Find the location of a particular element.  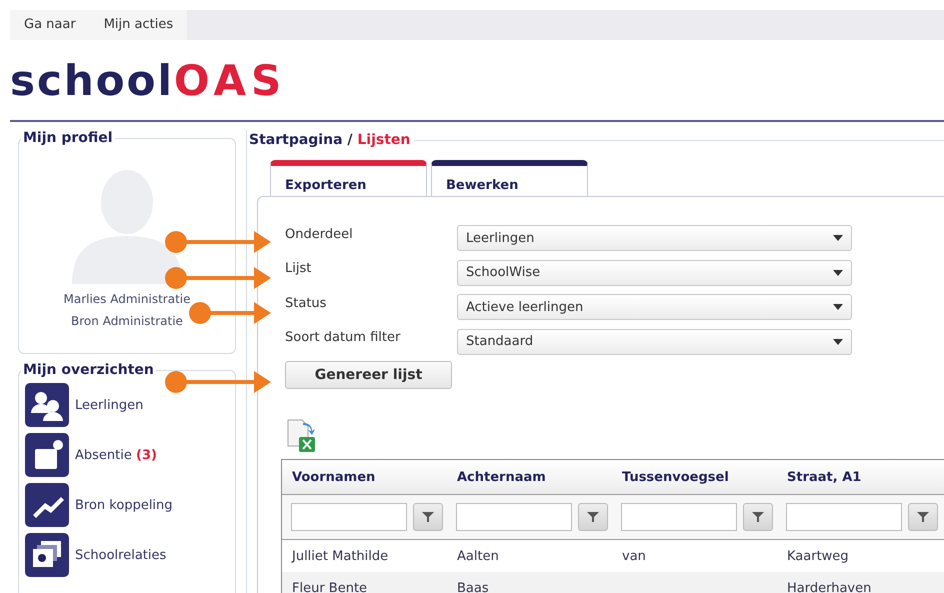

menu-item: Ga naar is located at coordinates (50, 25).